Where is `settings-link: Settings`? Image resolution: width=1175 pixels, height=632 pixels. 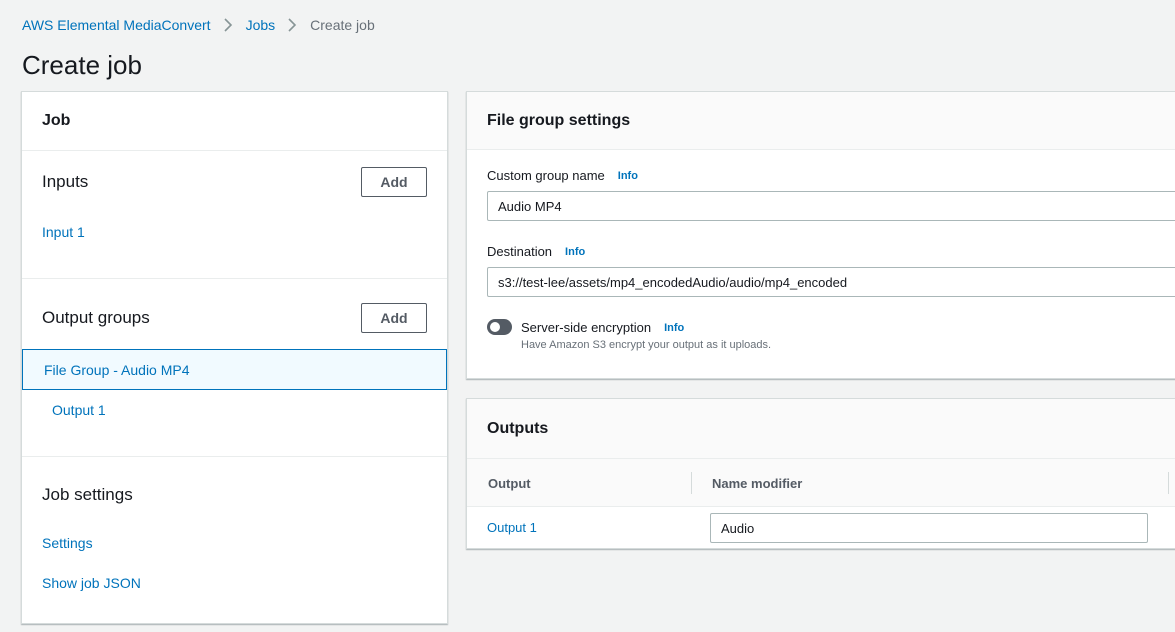 settings-link: Settings is located at coordinates (67, 543).